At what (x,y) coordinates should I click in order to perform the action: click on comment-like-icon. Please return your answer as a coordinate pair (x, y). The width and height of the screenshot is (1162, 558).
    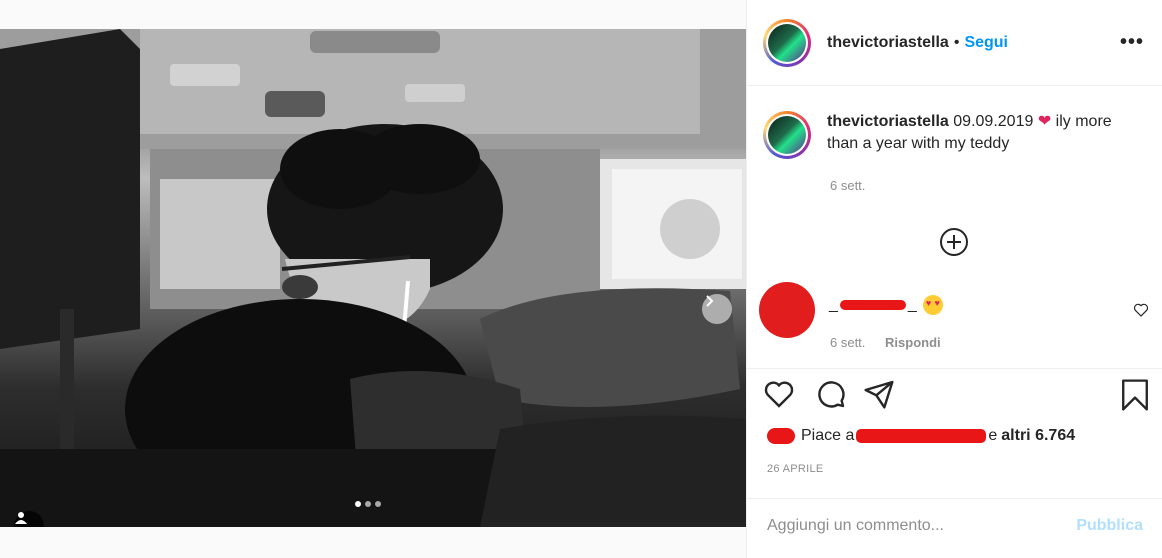
    Looking at the image, I should click on (1141, 310).